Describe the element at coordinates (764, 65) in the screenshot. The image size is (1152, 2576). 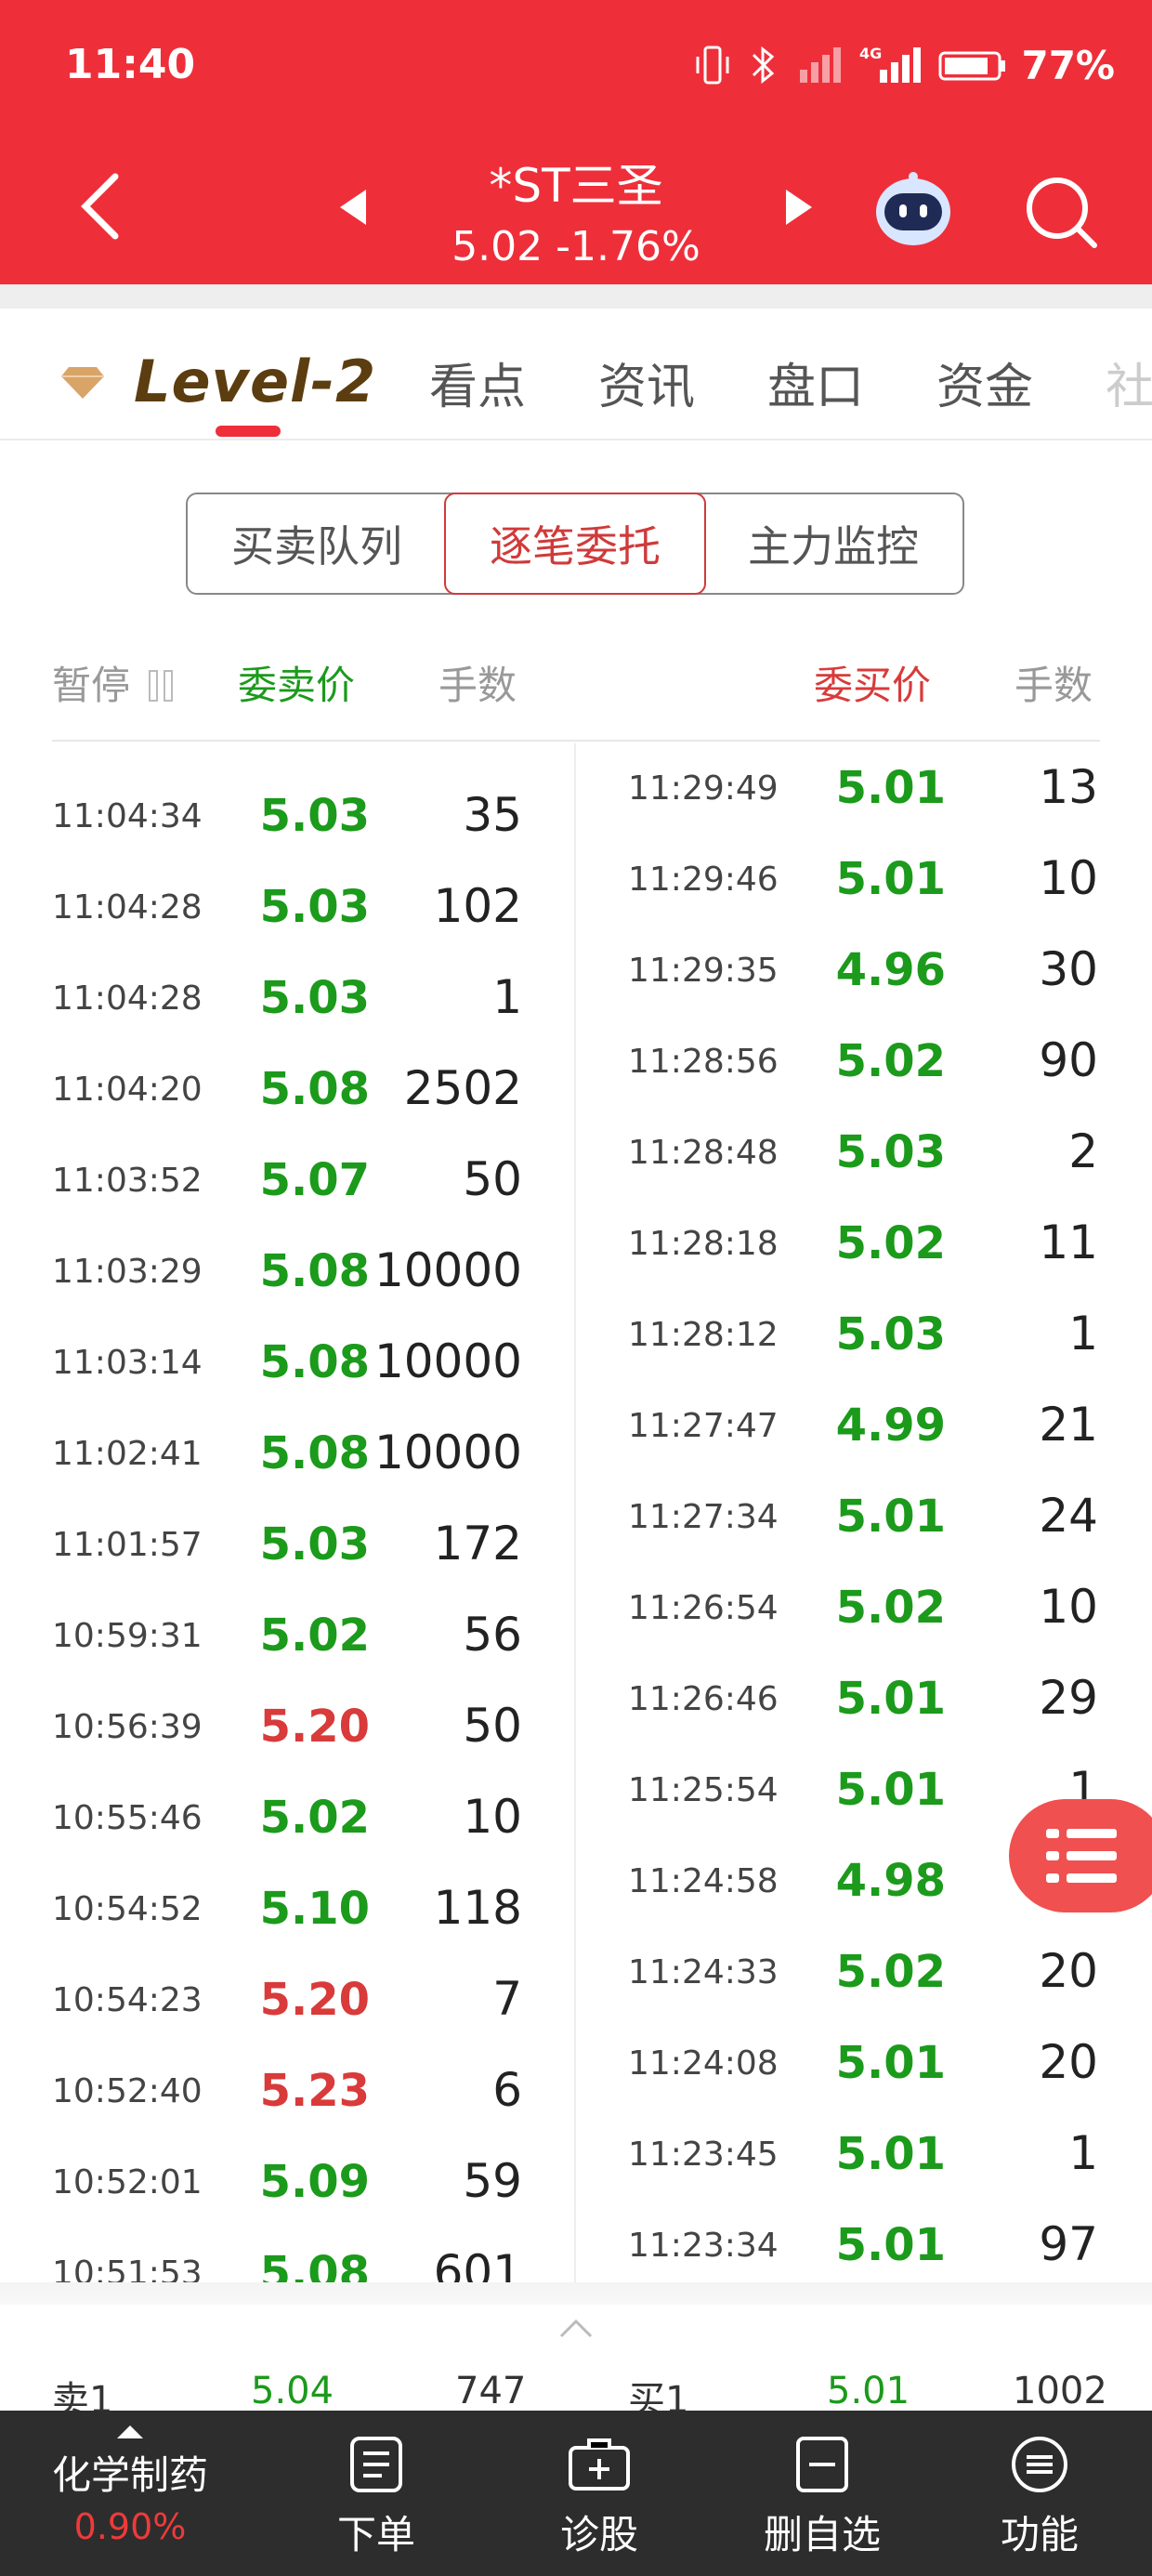
I see `bluetooth-icon` at that location.